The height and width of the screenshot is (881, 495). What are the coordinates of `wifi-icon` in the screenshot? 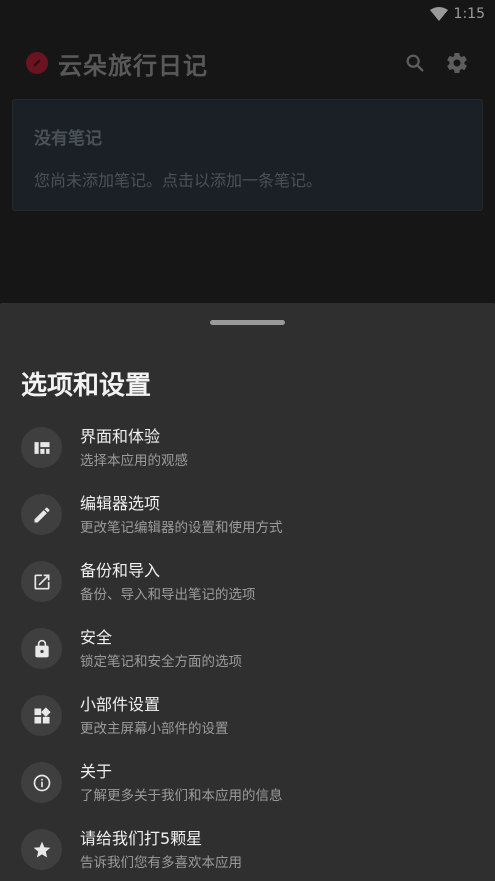 It's located at (438, 14).